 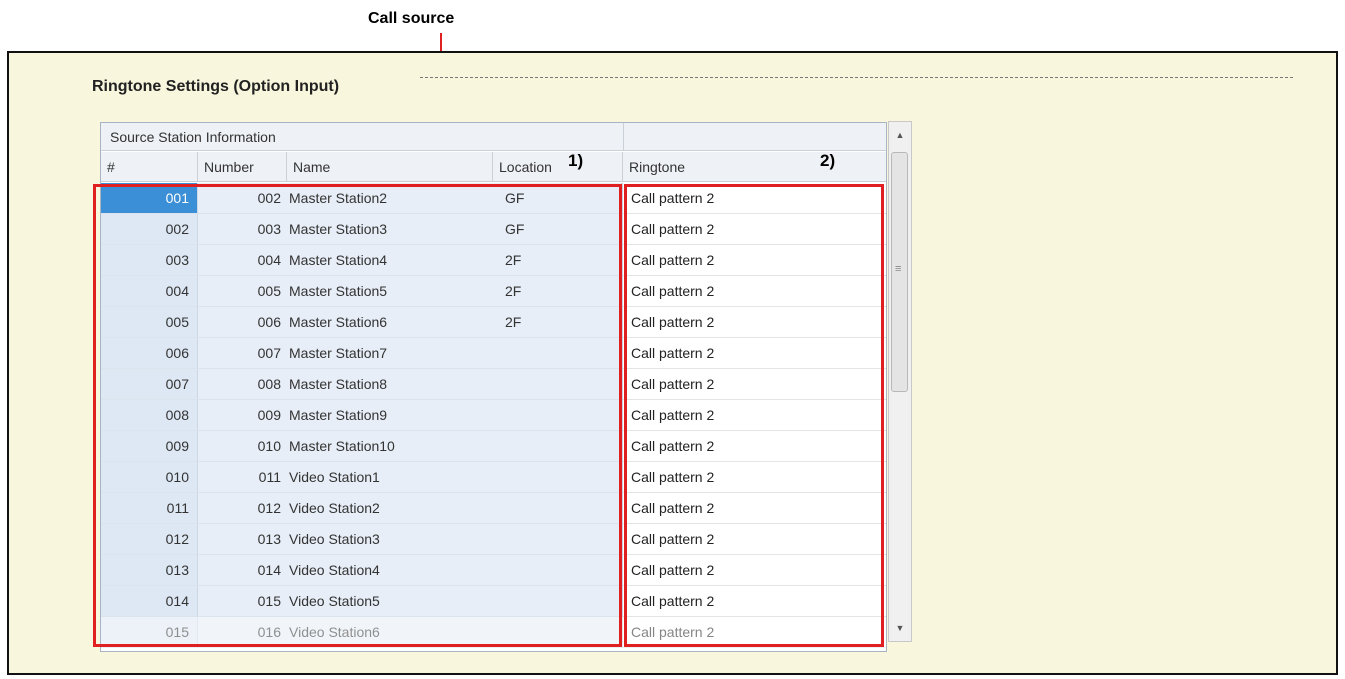 What do you see at coordinates (149, 167) in the screenshot?
I see `column-header-index: #` at bounding box center [149, 167].